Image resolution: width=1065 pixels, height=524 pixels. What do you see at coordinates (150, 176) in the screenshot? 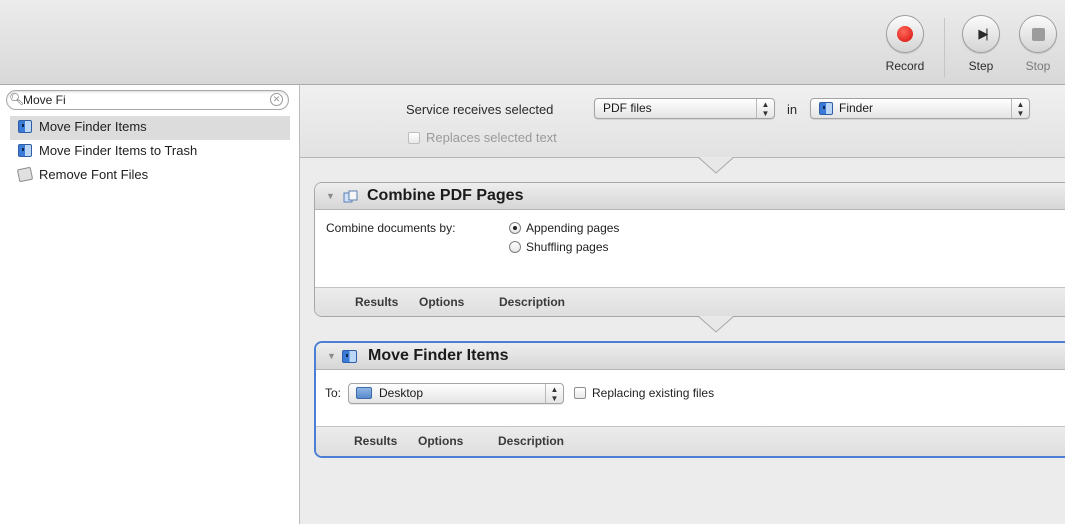
I see `list-item-remove-font-files: Remove Font Files` at bounding box center [150, 176].